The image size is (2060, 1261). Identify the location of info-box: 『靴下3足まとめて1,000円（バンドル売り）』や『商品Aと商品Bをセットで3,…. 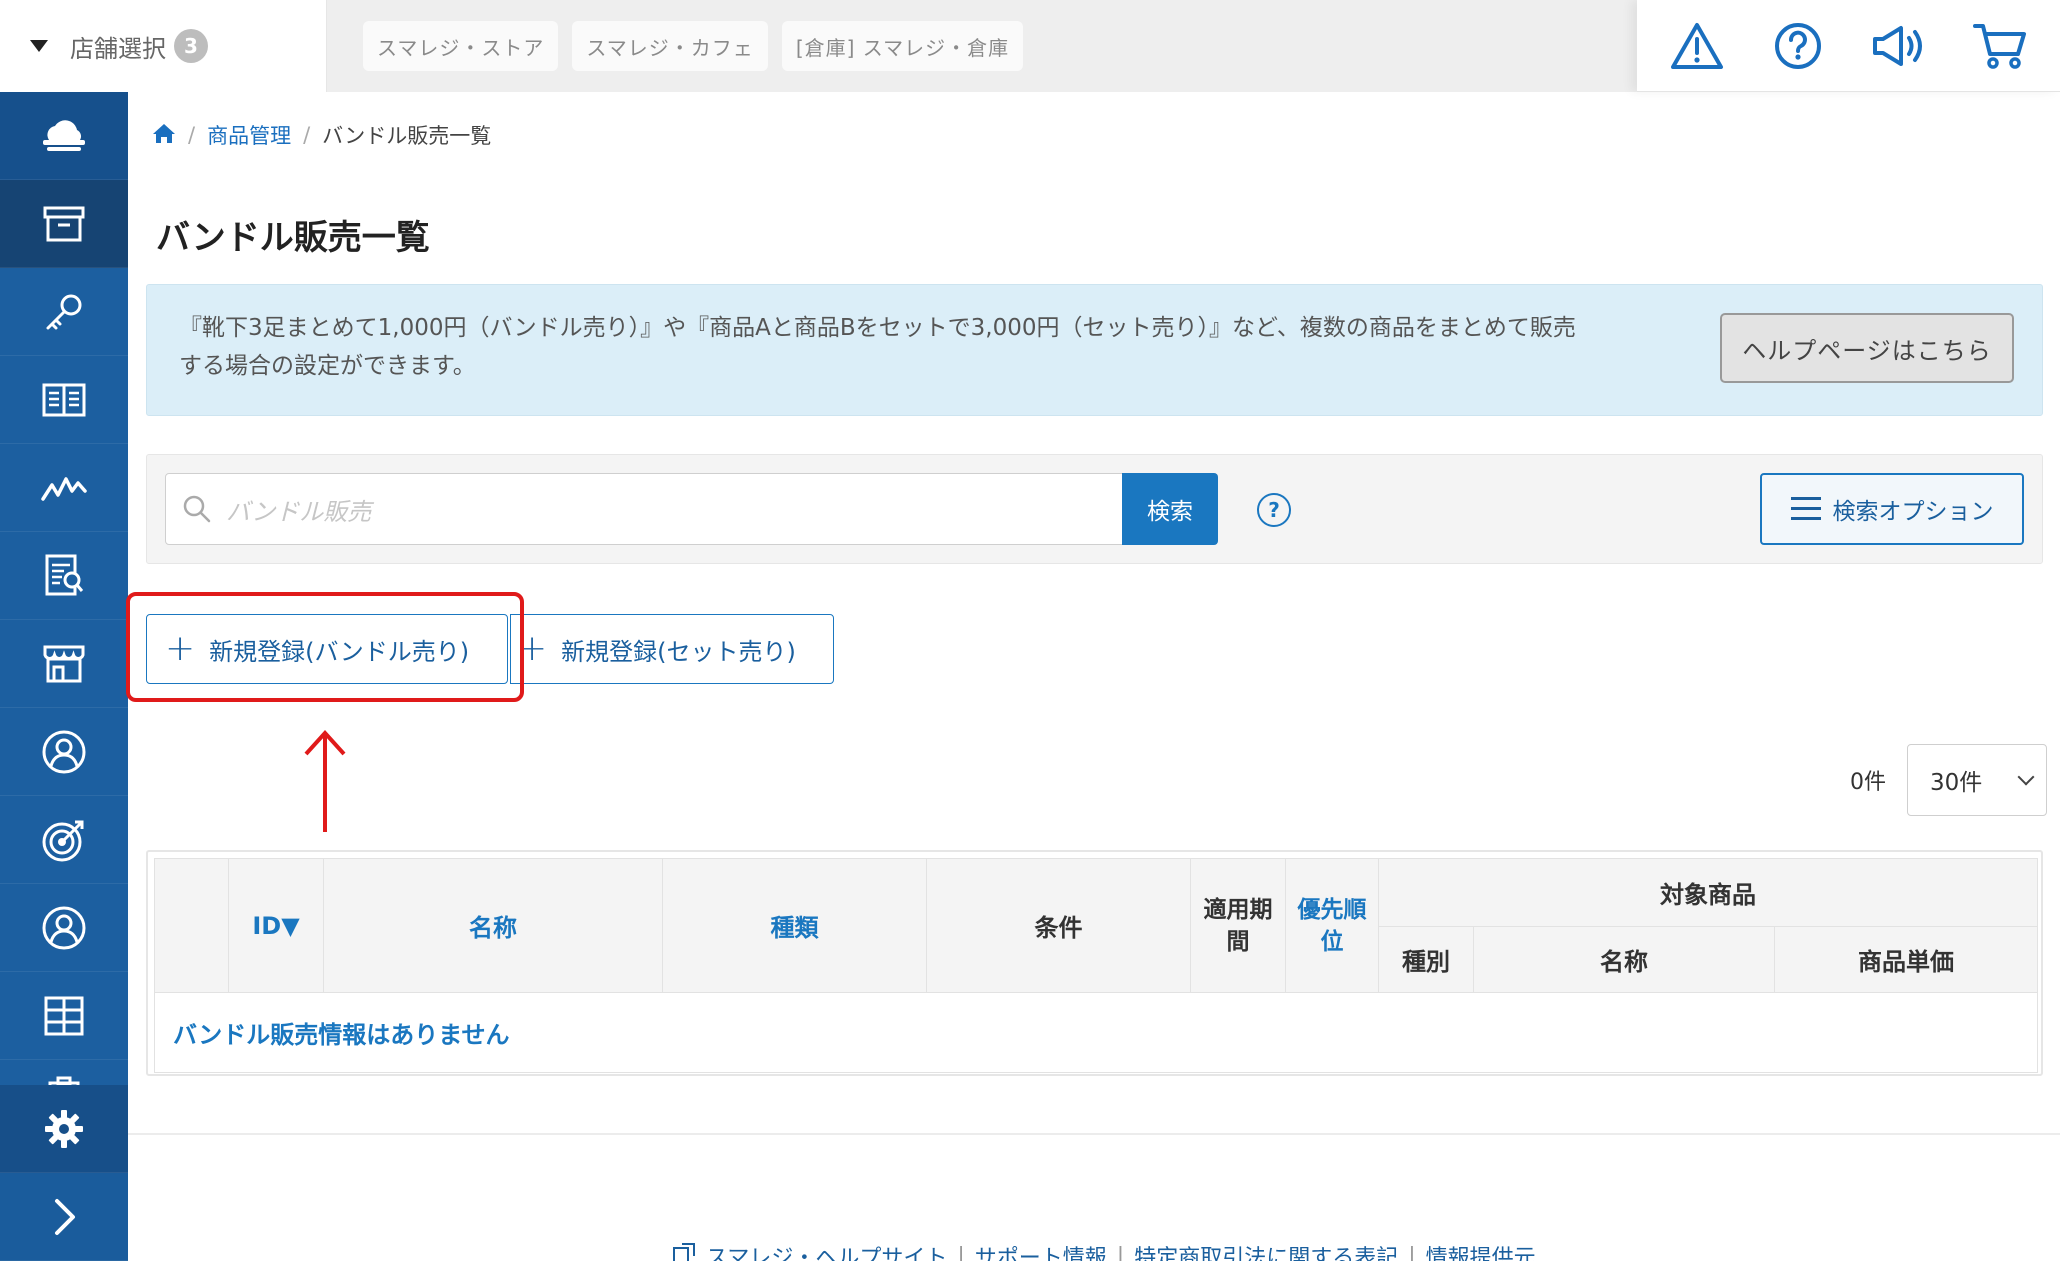
(1094, 350).